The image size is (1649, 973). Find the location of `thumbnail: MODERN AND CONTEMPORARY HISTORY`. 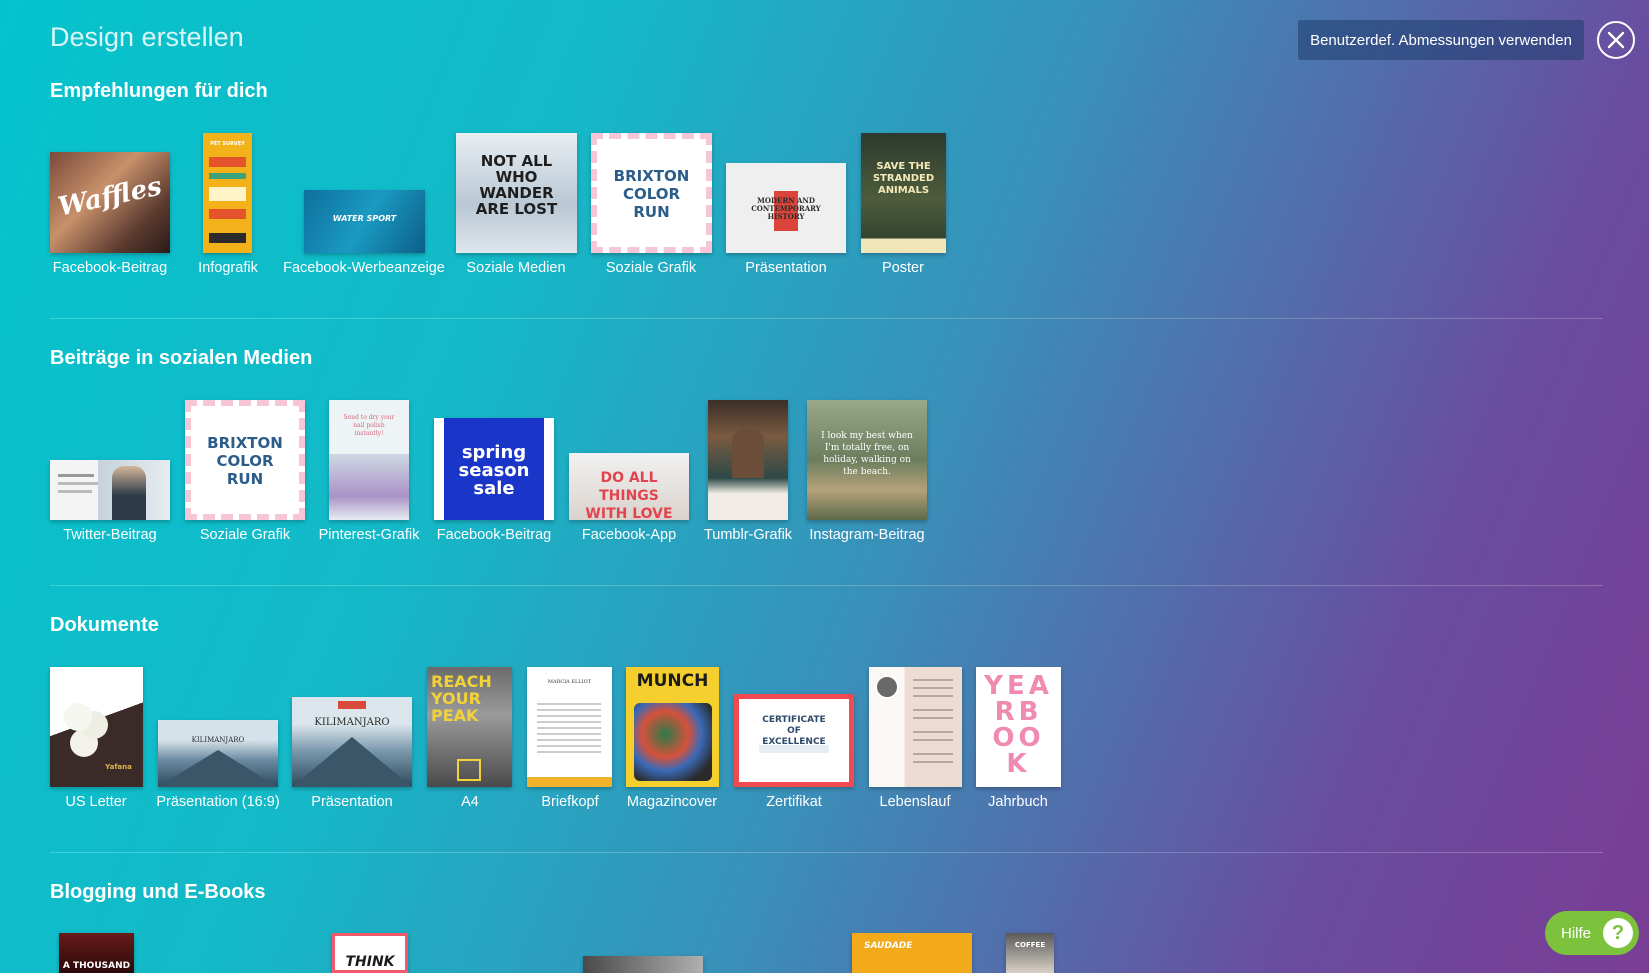

thumbnail: MODERN AND CONTEMPORARY HISTORY is located at coordinates (786, 208).